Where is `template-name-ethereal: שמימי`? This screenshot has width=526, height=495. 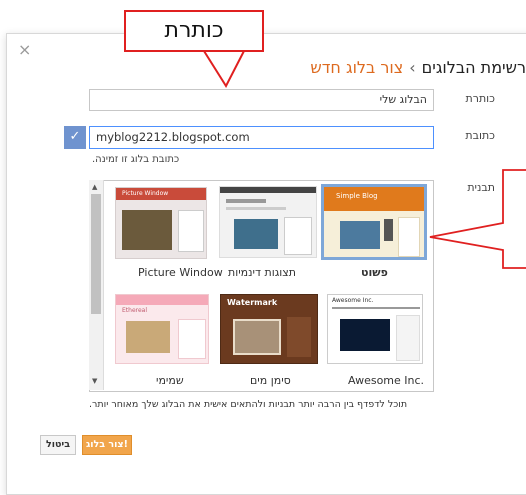 template-name-ethereal: שמימי is located at coordinates (170, 380).